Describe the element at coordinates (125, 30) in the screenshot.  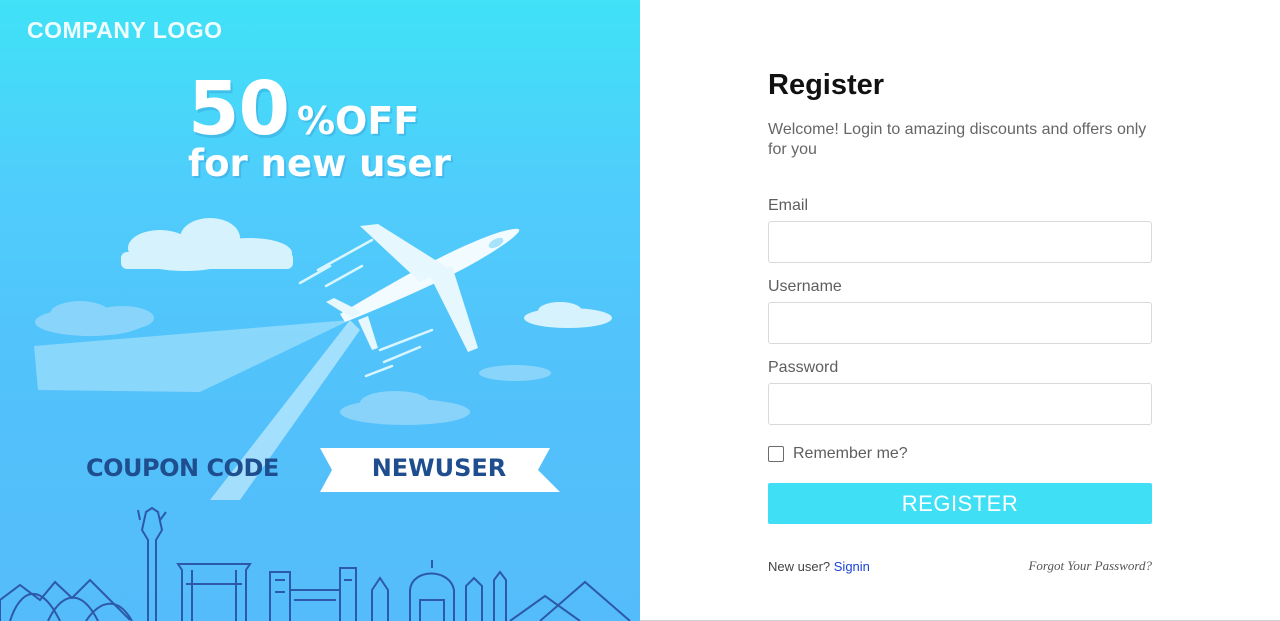
I see `company-logo: COMPANY LOGO` at that location.